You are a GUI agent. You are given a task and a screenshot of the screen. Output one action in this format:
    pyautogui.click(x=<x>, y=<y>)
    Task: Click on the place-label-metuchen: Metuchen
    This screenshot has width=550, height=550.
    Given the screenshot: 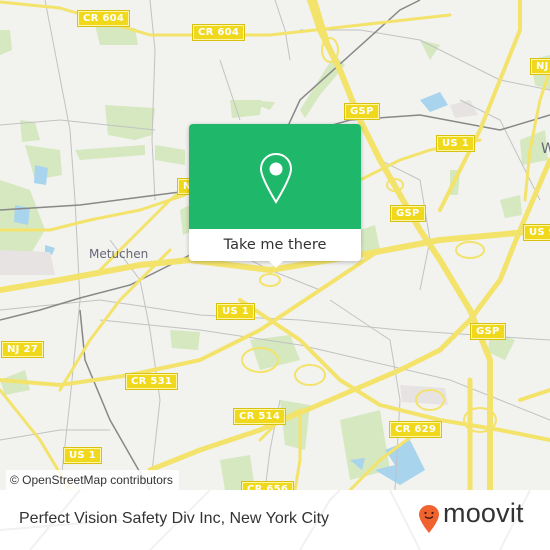 What is the action you would take?
    pyautogui.click(x=119, y=254)
    